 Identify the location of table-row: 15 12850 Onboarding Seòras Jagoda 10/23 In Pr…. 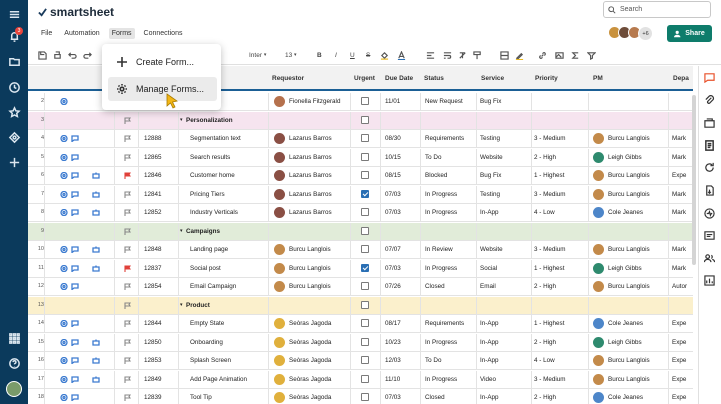
(360, 342).